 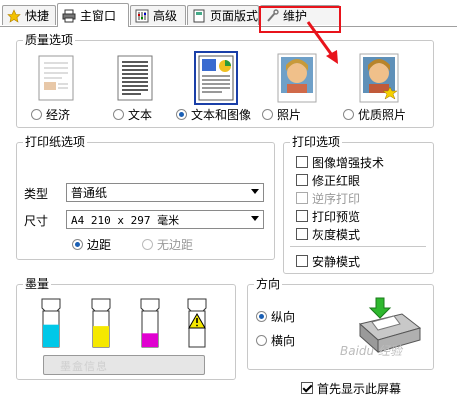 What do you see at coordinates (322, 42) in the screenshot?
I see `arrow-annotation` at bounding box center [322, 42].